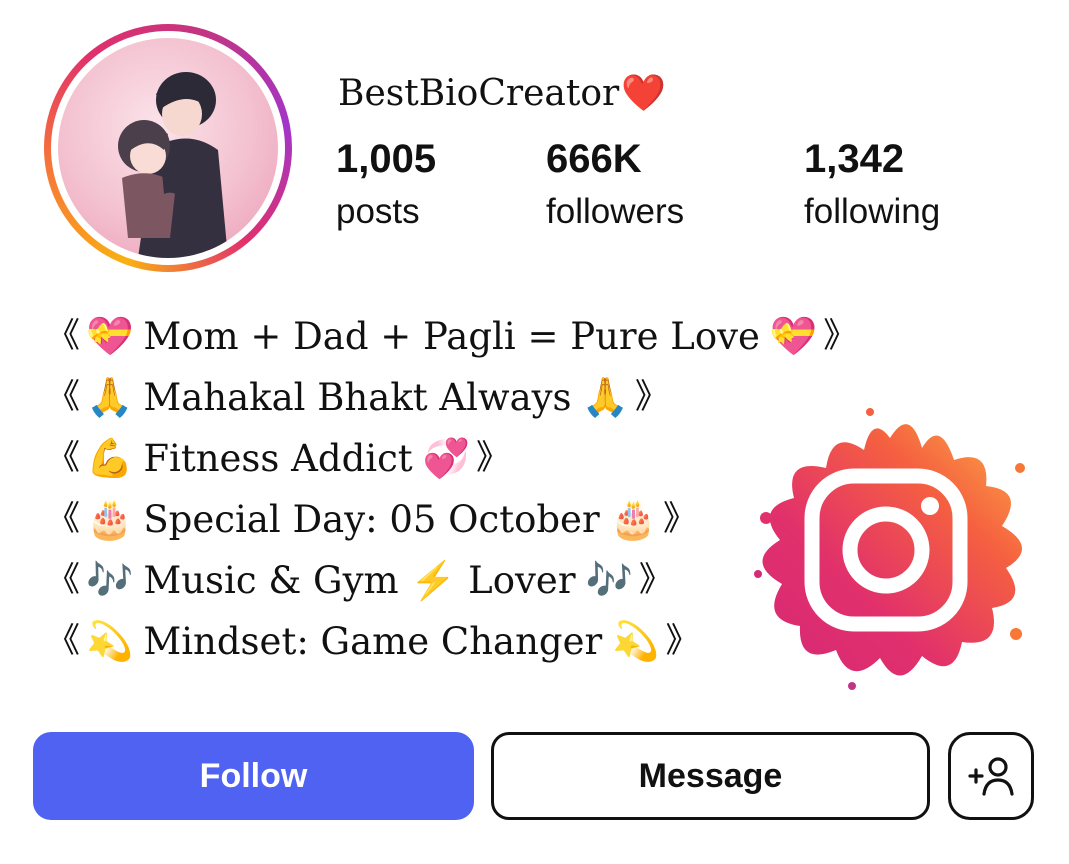  What do you see at coordinates (371, 519) in the screenshot?
I see `bio-text: Special Day: 05 October` at bounding box center [371, 519].